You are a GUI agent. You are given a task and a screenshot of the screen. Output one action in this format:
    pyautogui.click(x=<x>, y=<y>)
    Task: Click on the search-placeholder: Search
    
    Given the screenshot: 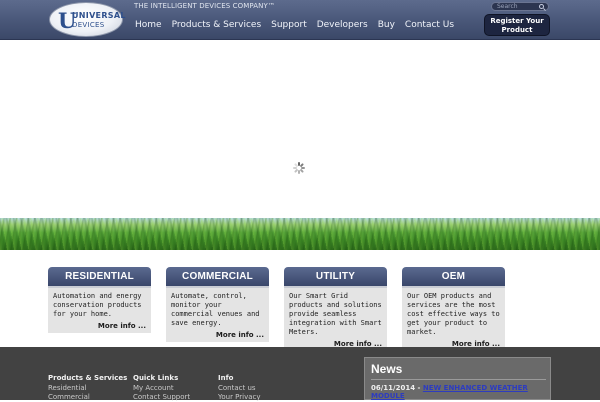 What is the action you would take?
    pyautogui.click(x=507, y=6)
    